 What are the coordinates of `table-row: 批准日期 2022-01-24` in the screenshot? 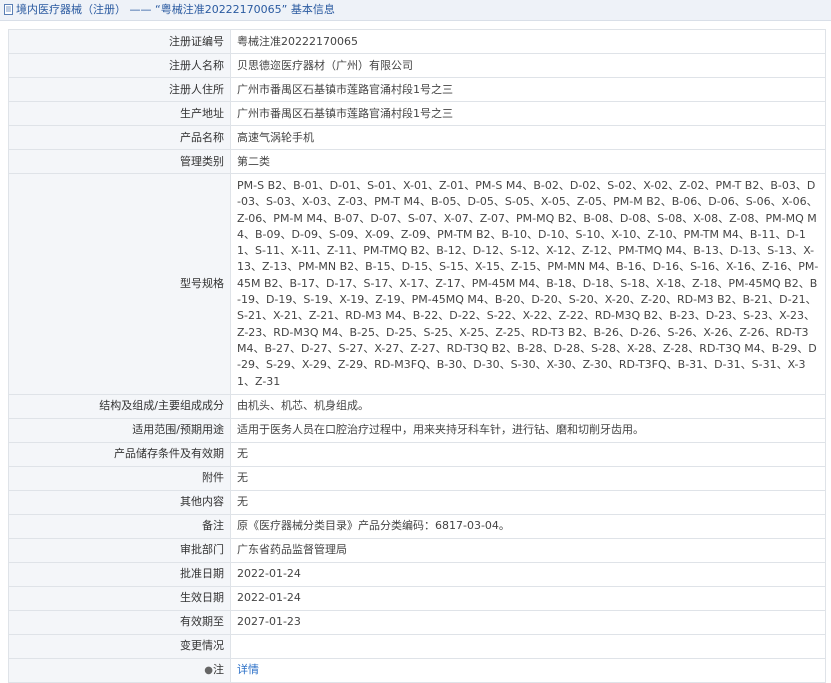 It's located at (417, 574).